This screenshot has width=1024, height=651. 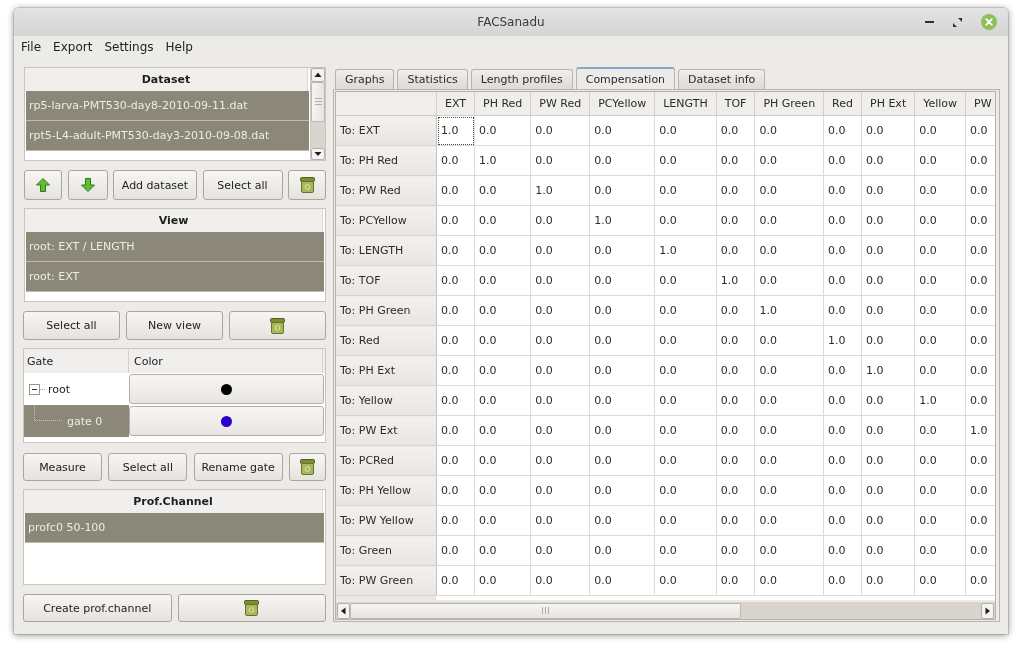 I want to click on column-header: Yellow, so click(x=940, y=104).